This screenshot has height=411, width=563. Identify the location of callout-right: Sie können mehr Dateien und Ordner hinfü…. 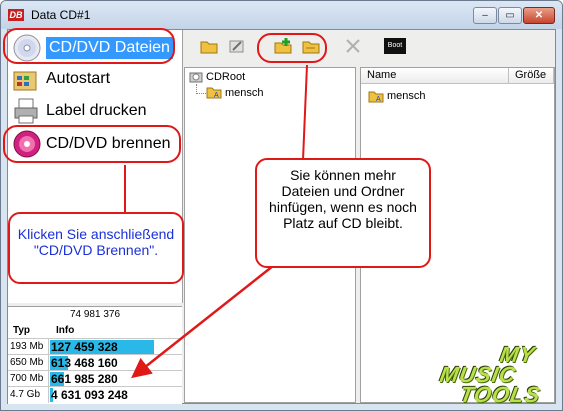
(343, 213).